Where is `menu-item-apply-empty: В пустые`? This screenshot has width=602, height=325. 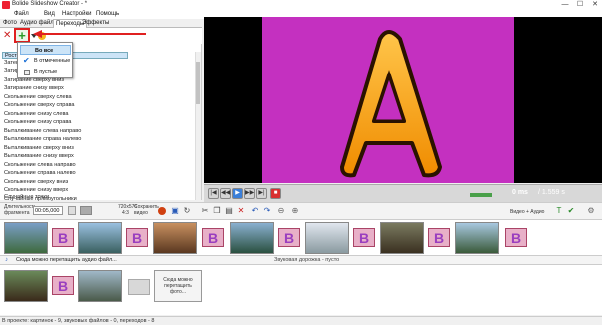 menu-item-apply-empty: В пустые is located at coordinates (45, 72).